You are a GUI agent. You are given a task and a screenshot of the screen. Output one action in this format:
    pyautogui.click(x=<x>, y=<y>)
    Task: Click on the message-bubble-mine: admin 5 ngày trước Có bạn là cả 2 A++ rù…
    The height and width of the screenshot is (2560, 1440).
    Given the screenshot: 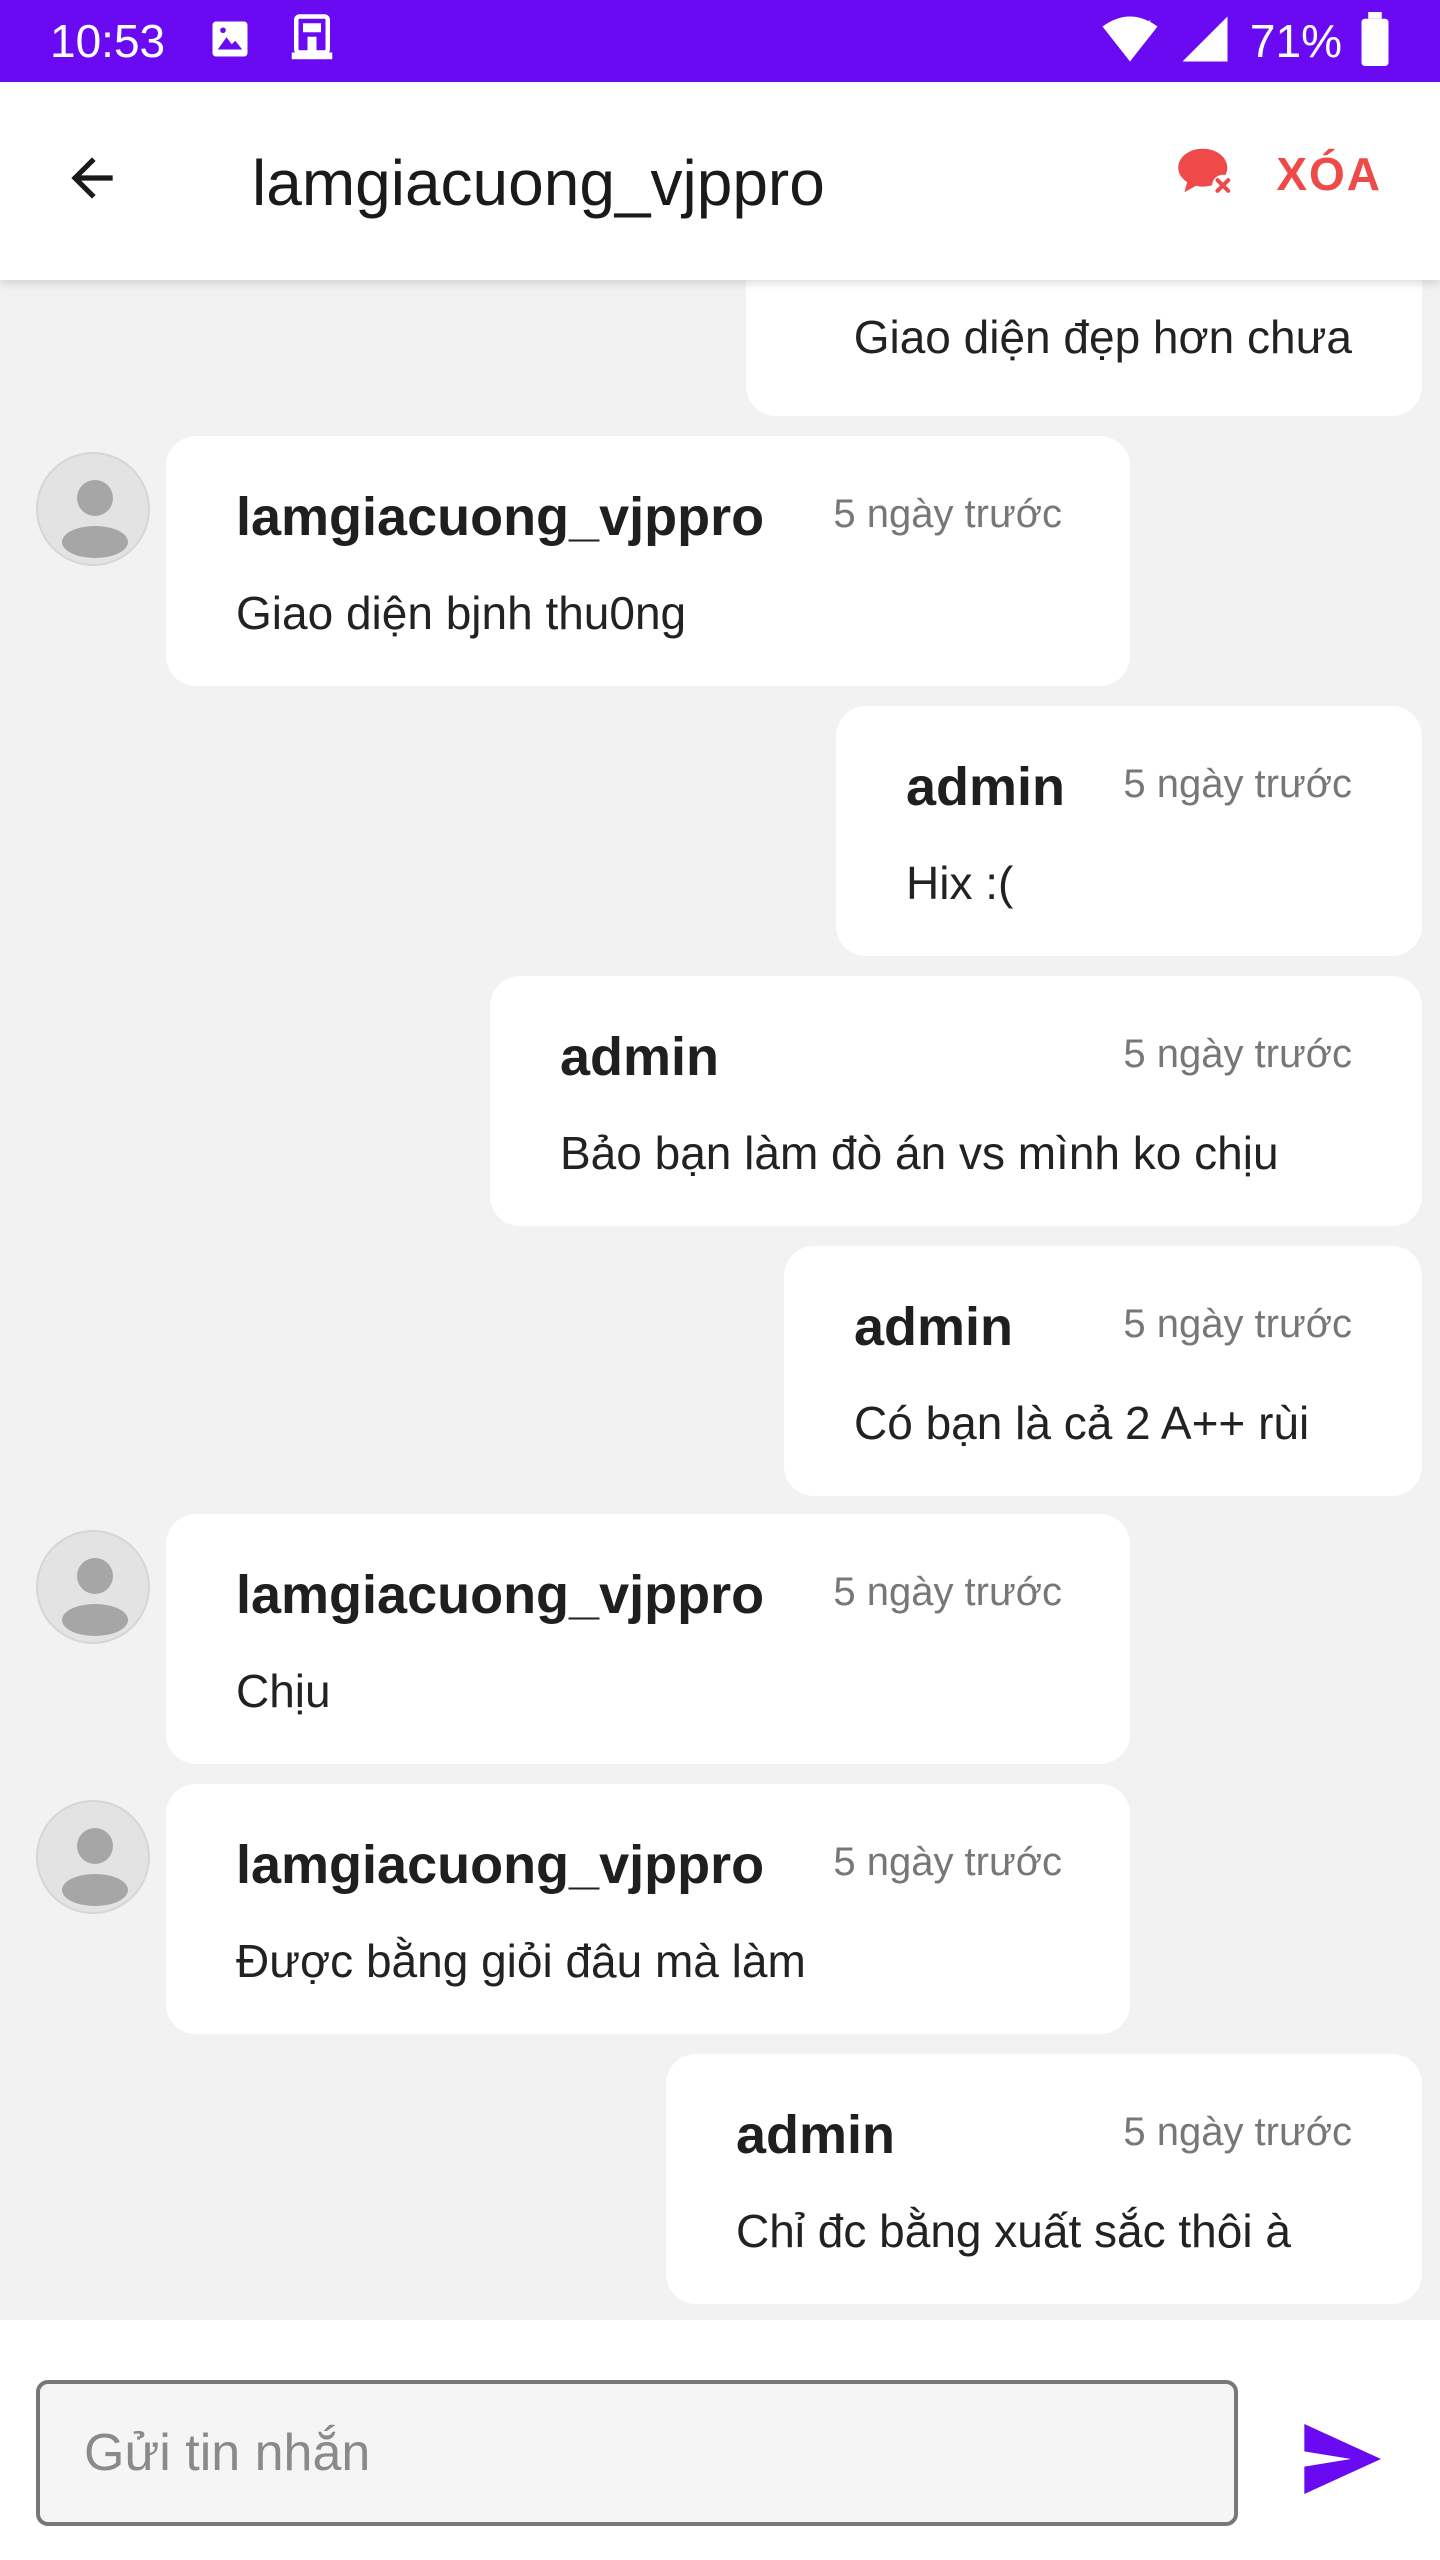 What is the action you would take?
    pyautogui.click(x=1103, y=1371)
    